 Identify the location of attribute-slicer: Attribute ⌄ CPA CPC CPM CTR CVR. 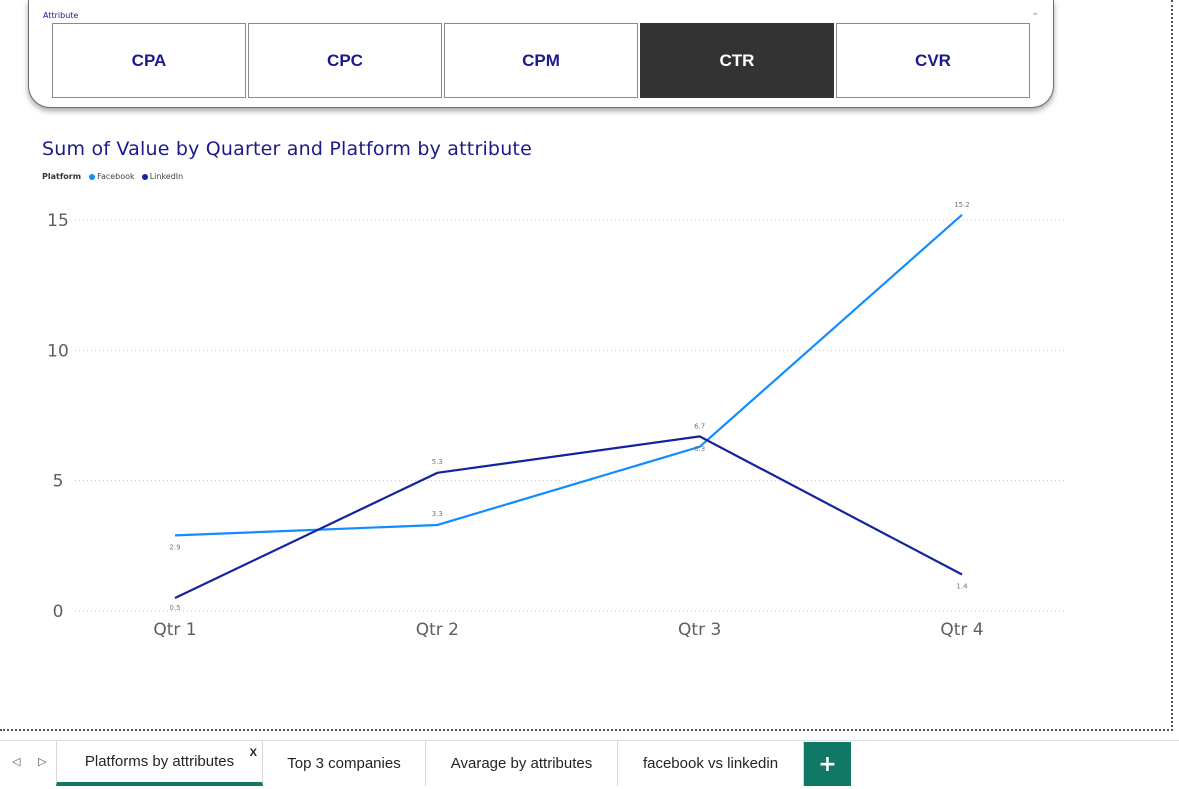
(541, 54).